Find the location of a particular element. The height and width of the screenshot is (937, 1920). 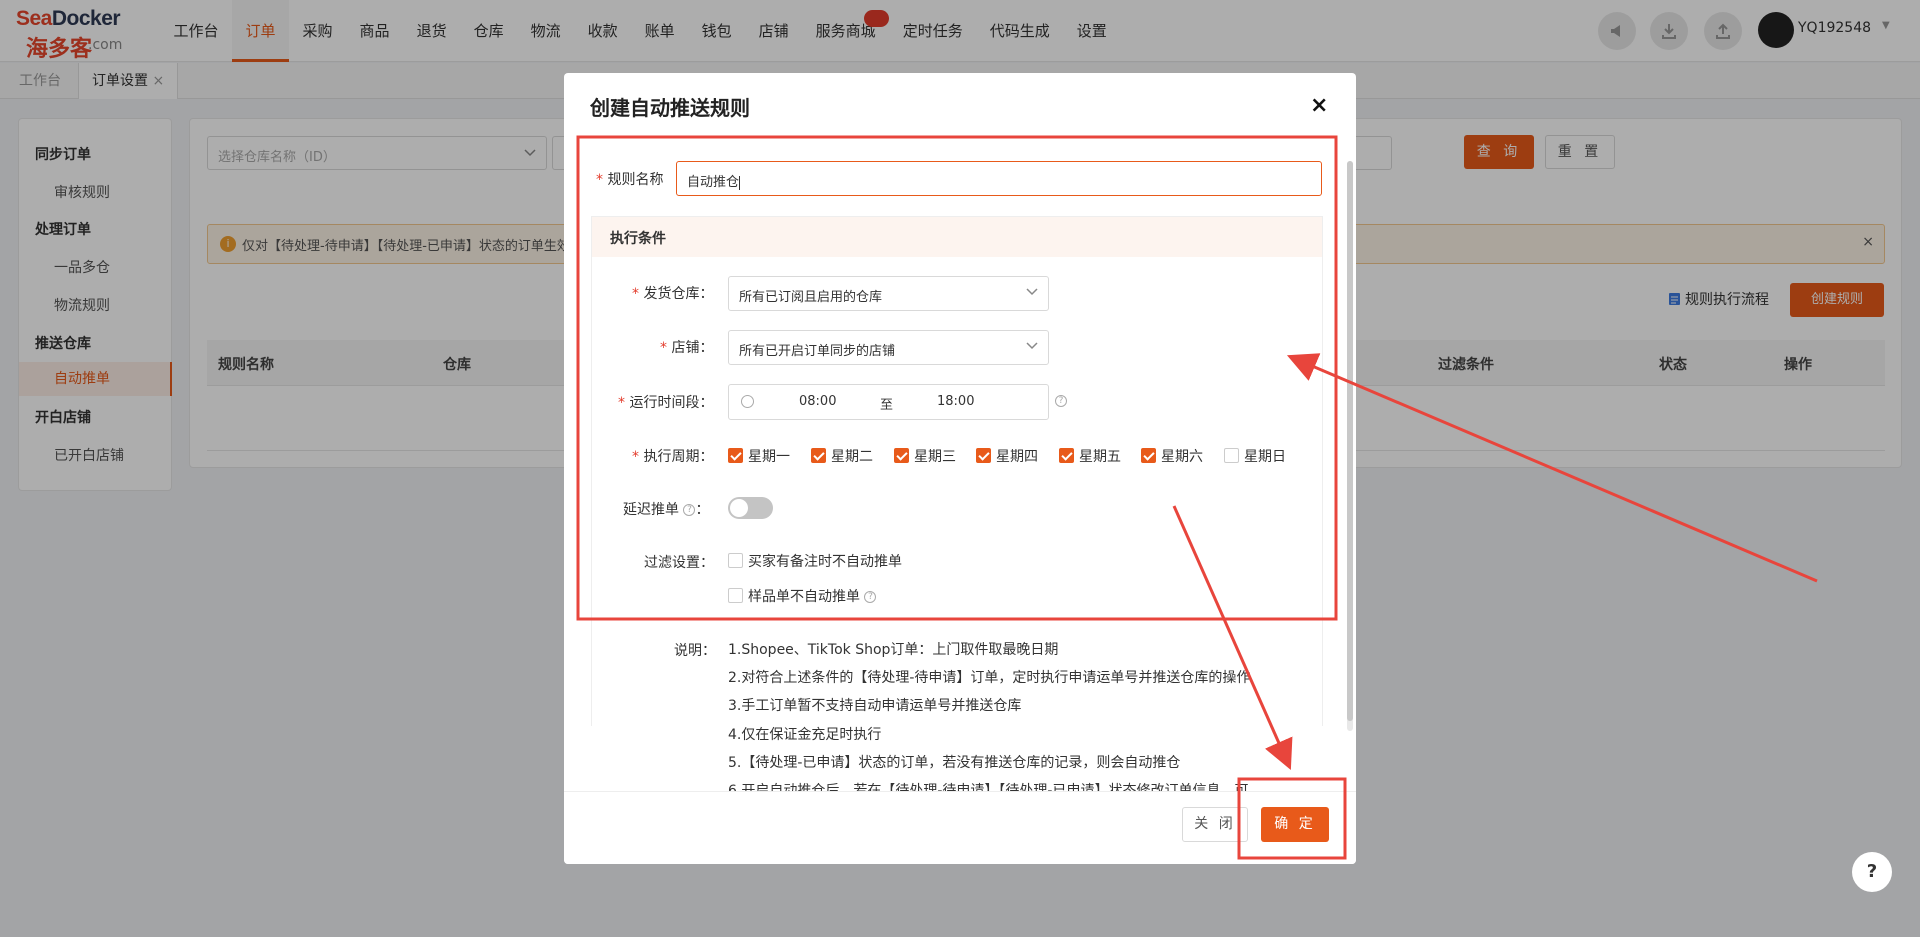

filter-label: 过滤设置： is located at coordinates (679, 563).